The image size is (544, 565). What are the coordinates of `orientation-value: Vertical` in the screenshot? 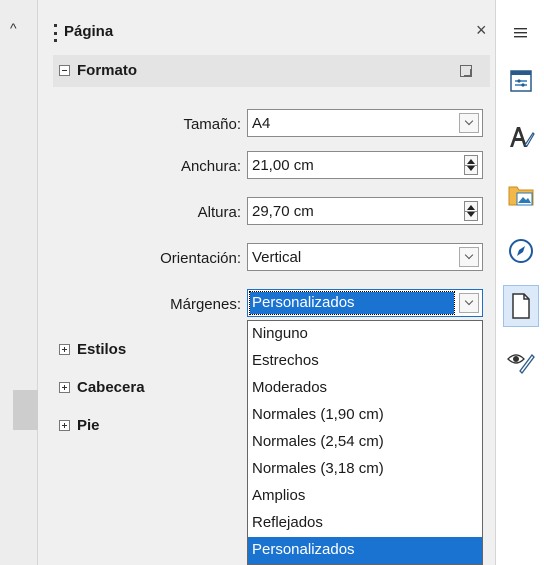 It's located at (277, 257).